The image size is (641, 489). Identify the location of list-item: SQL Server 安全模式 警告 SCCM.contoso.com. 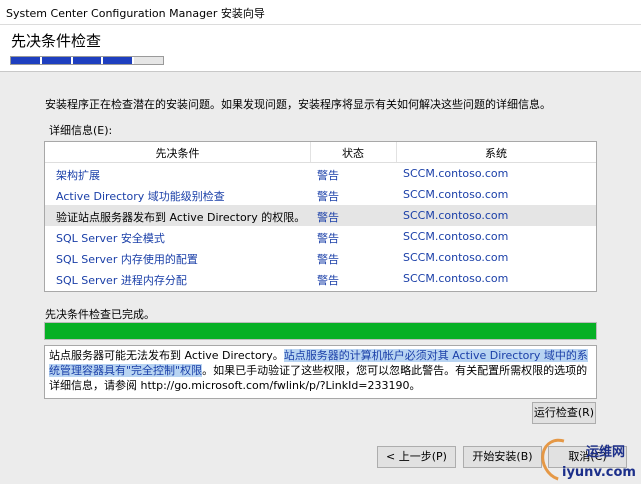
(320, 236).